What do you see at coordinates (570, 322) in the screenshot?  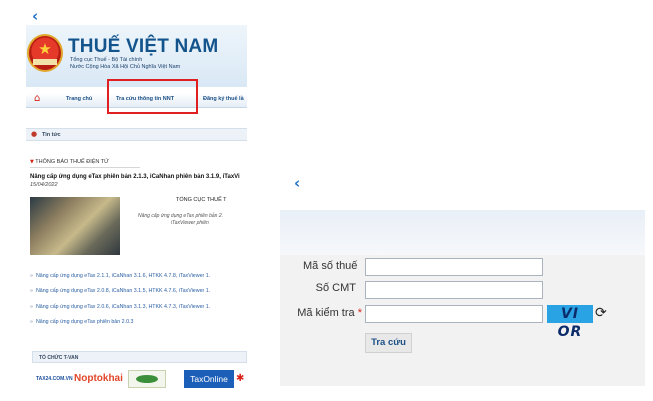 I see `captcha-image: VI OR` at bounding box center [570, 322].